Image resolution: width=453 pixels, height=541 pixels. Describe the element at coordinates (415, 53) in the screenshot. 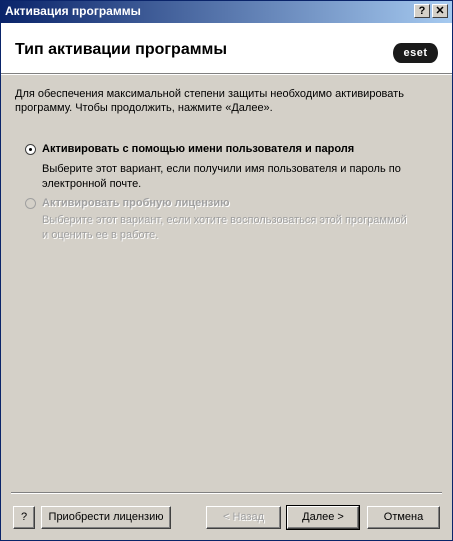

I see `eset-logo: eset` at that location.